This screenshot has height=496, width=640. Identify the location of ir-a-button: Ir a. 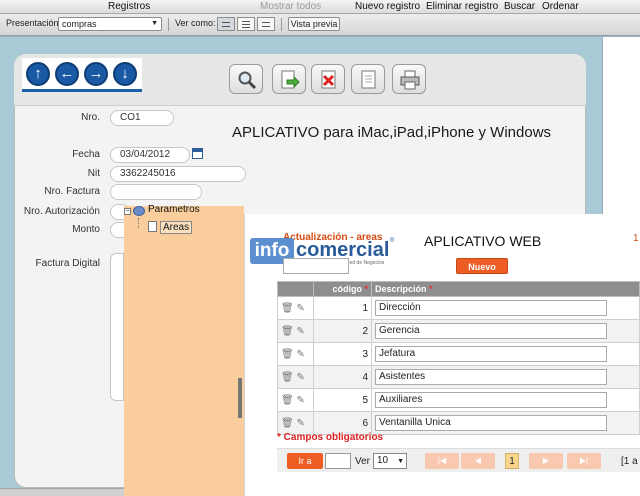
(305, 461).